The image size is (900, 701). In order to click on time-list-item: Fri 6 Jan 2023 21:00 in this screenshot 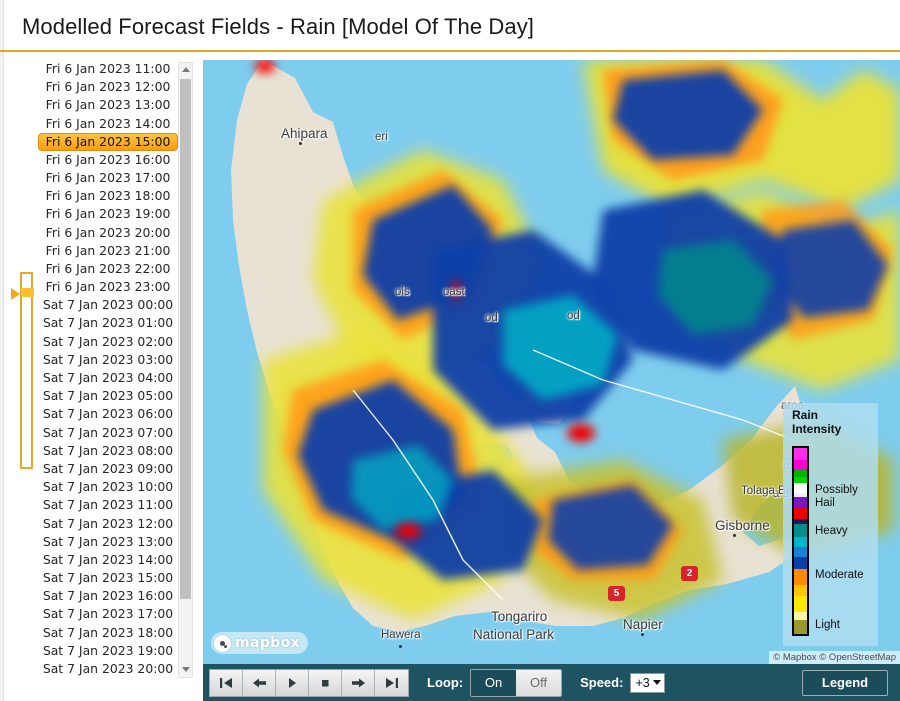, I will do `click(108, 251)`.